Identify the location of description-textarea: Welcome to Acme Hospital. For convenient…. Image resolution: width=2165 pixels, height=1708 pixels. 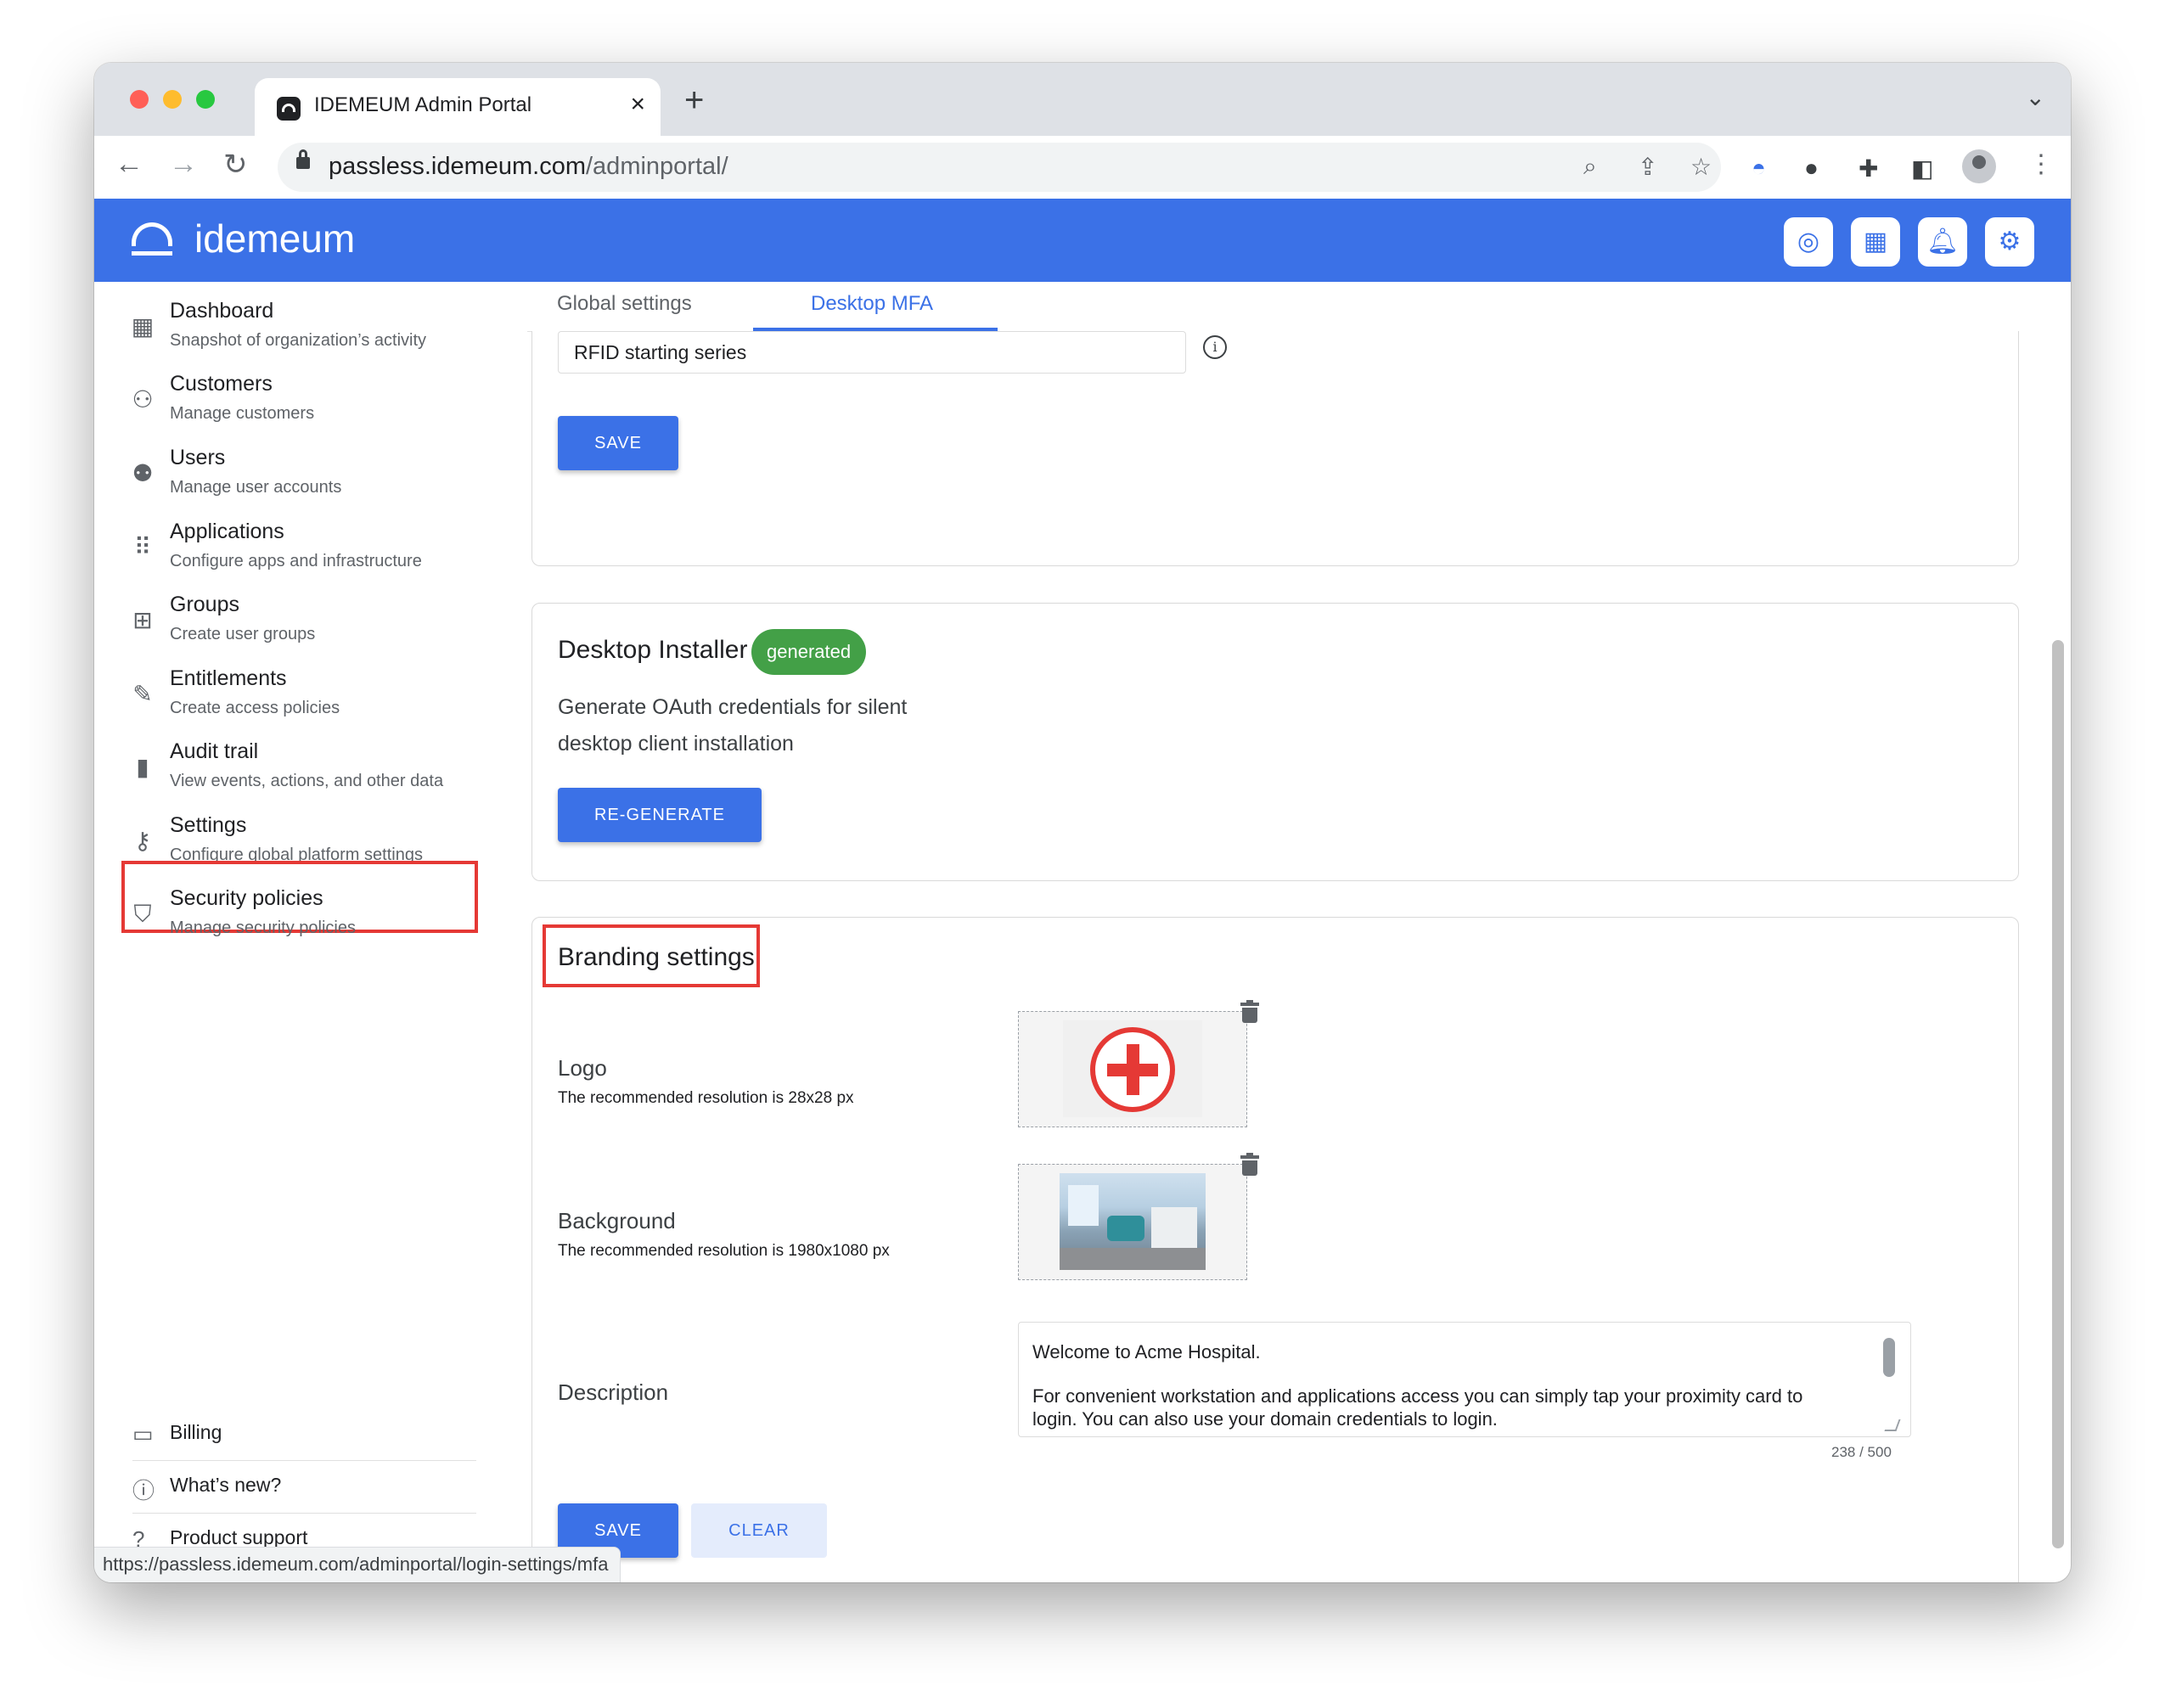
(1464, 1379).